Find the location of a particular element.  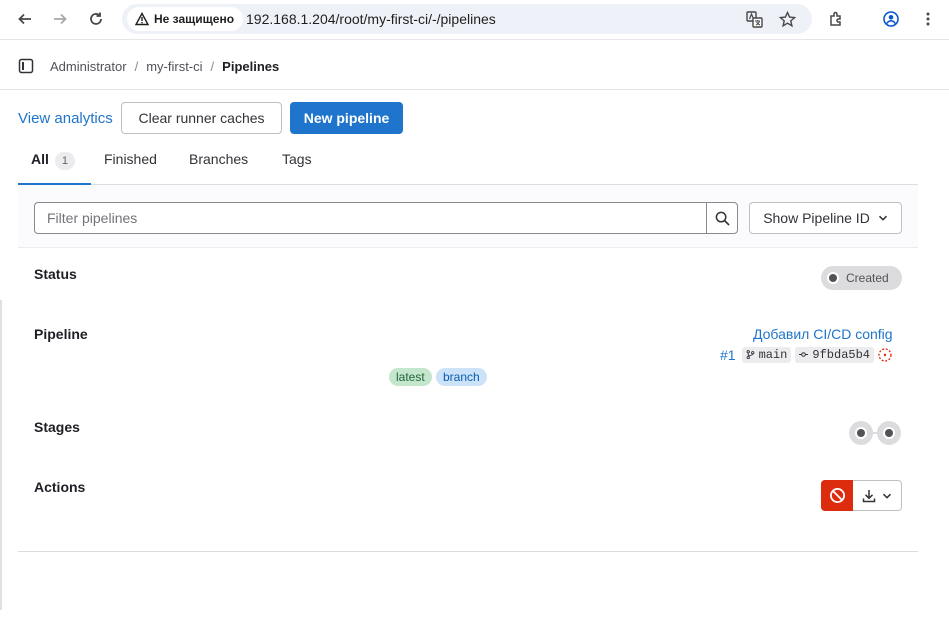

forward-icon is located at coordinates (60, 19).